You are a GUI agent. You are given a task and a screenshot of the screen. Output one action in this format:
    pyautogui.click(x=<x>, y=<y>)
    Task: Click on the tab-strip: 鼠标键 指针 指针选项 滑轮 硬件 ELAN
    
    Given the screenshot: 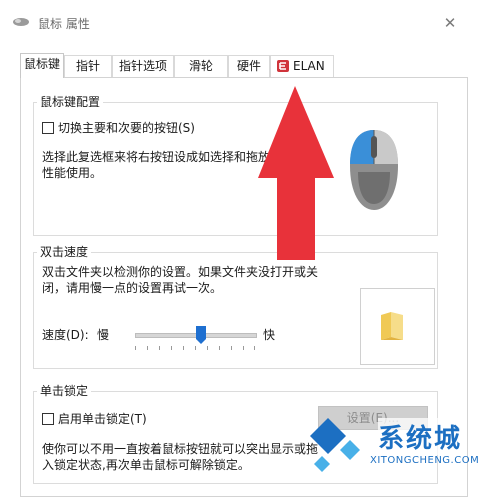 What is the action you would take?
    pyautogui.click(x=250, y=65)
    